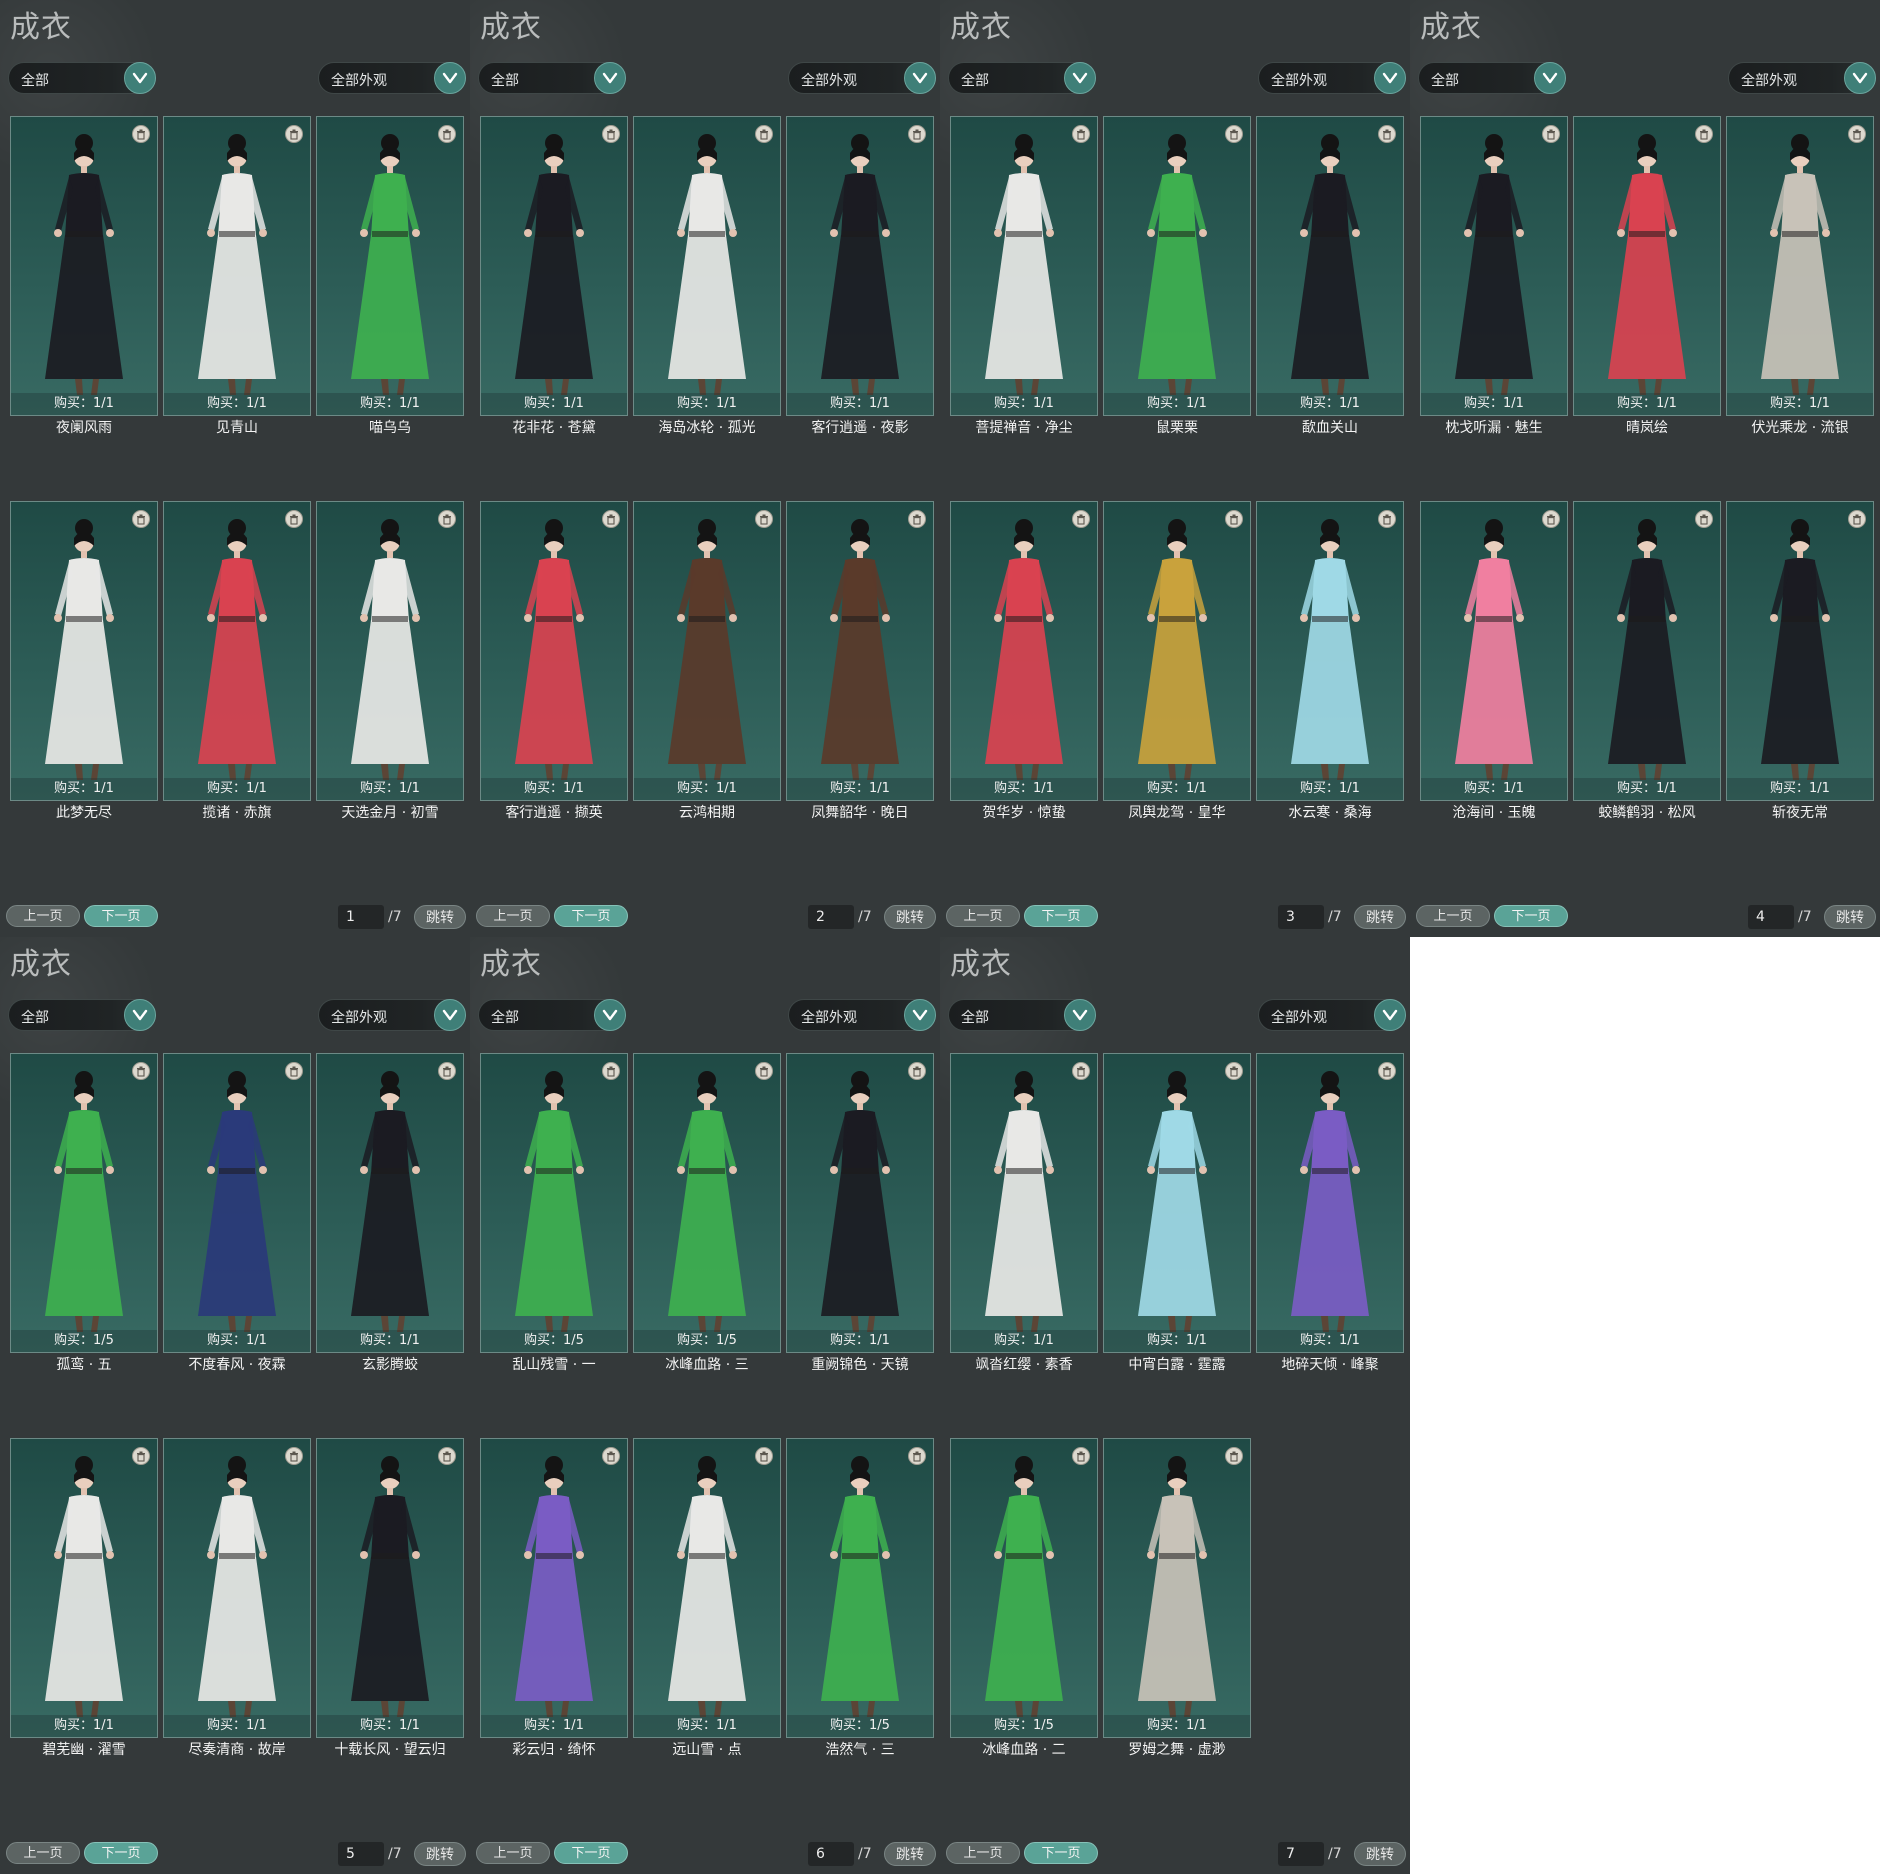  I want to click on page-number-input: 5, so click(361, 1854).